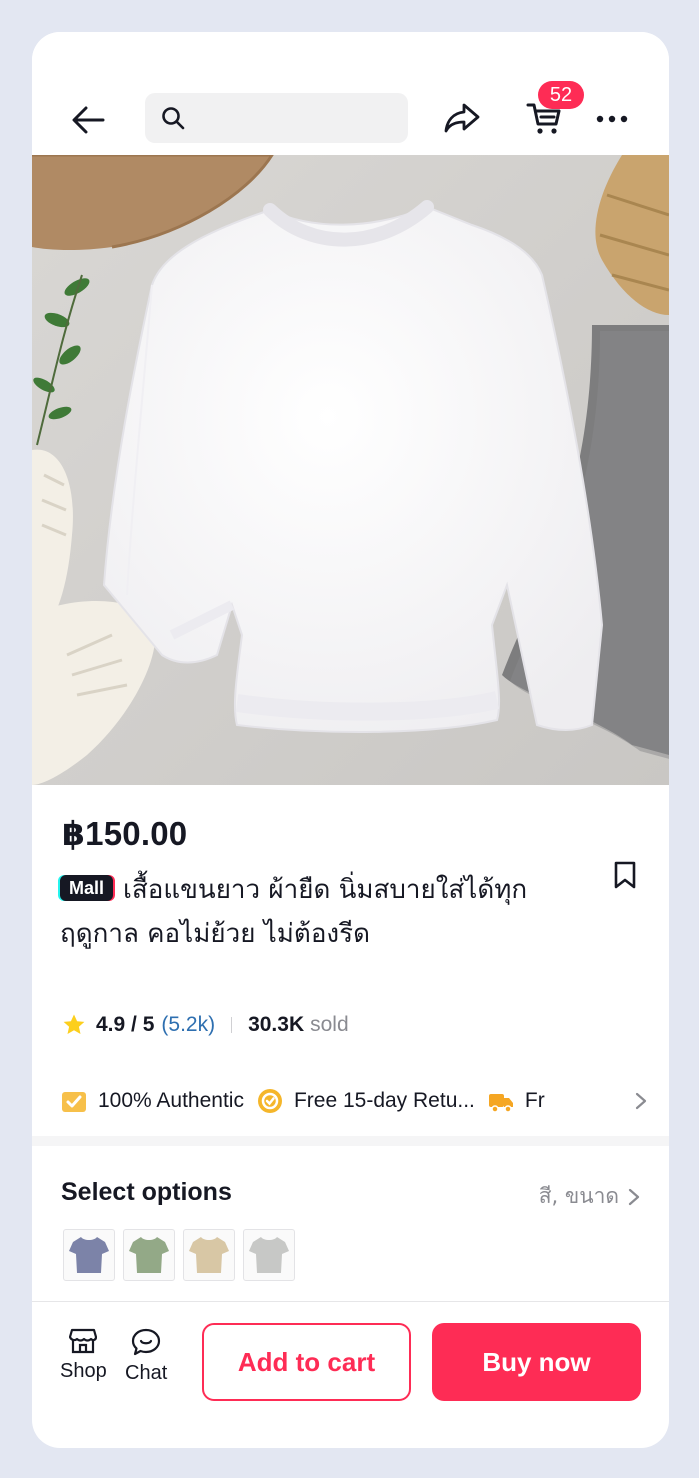  I want to click on rating-value: 4.9 / 5, so click(125, 1024).